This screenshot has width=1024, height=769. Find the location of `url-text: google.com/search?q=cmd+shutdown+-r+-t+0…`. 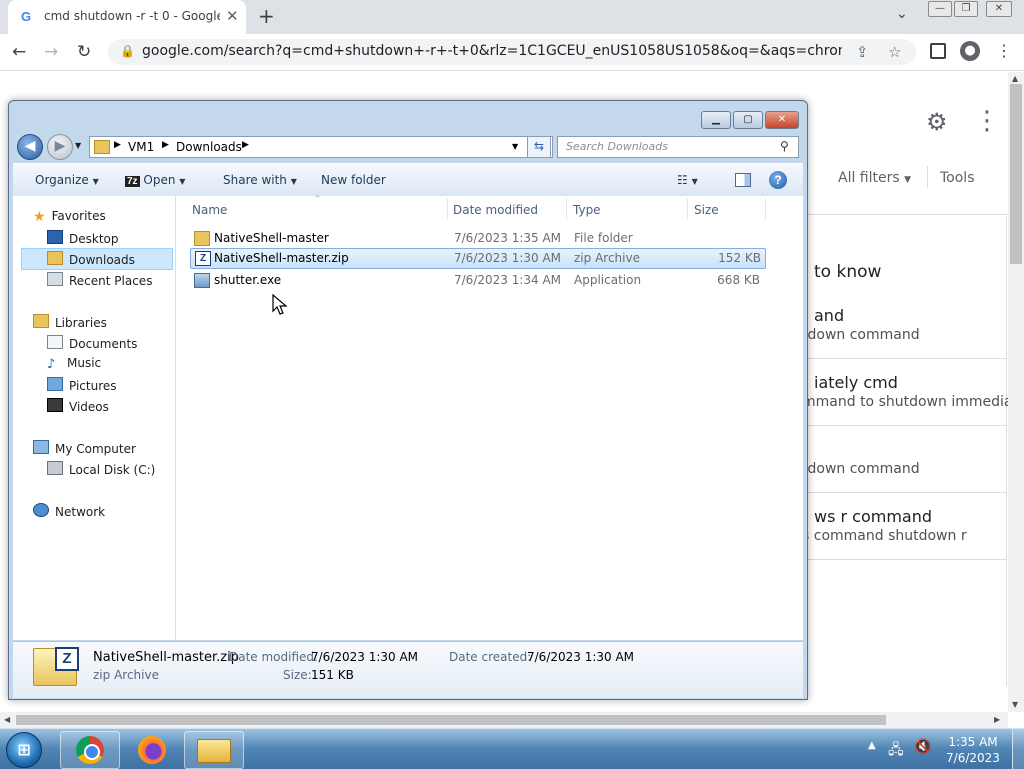

url-text: google.com/search?q=cmd+shutdown+-r+-t+0… is located at coordinates (492, 51).